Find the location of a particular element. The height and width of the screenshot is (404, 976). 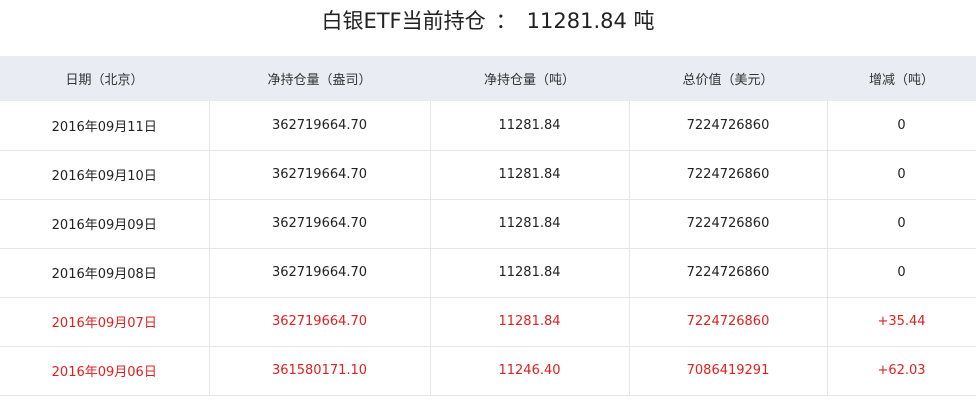

cell-change: +35.44 is located at coordinates (901, 322).